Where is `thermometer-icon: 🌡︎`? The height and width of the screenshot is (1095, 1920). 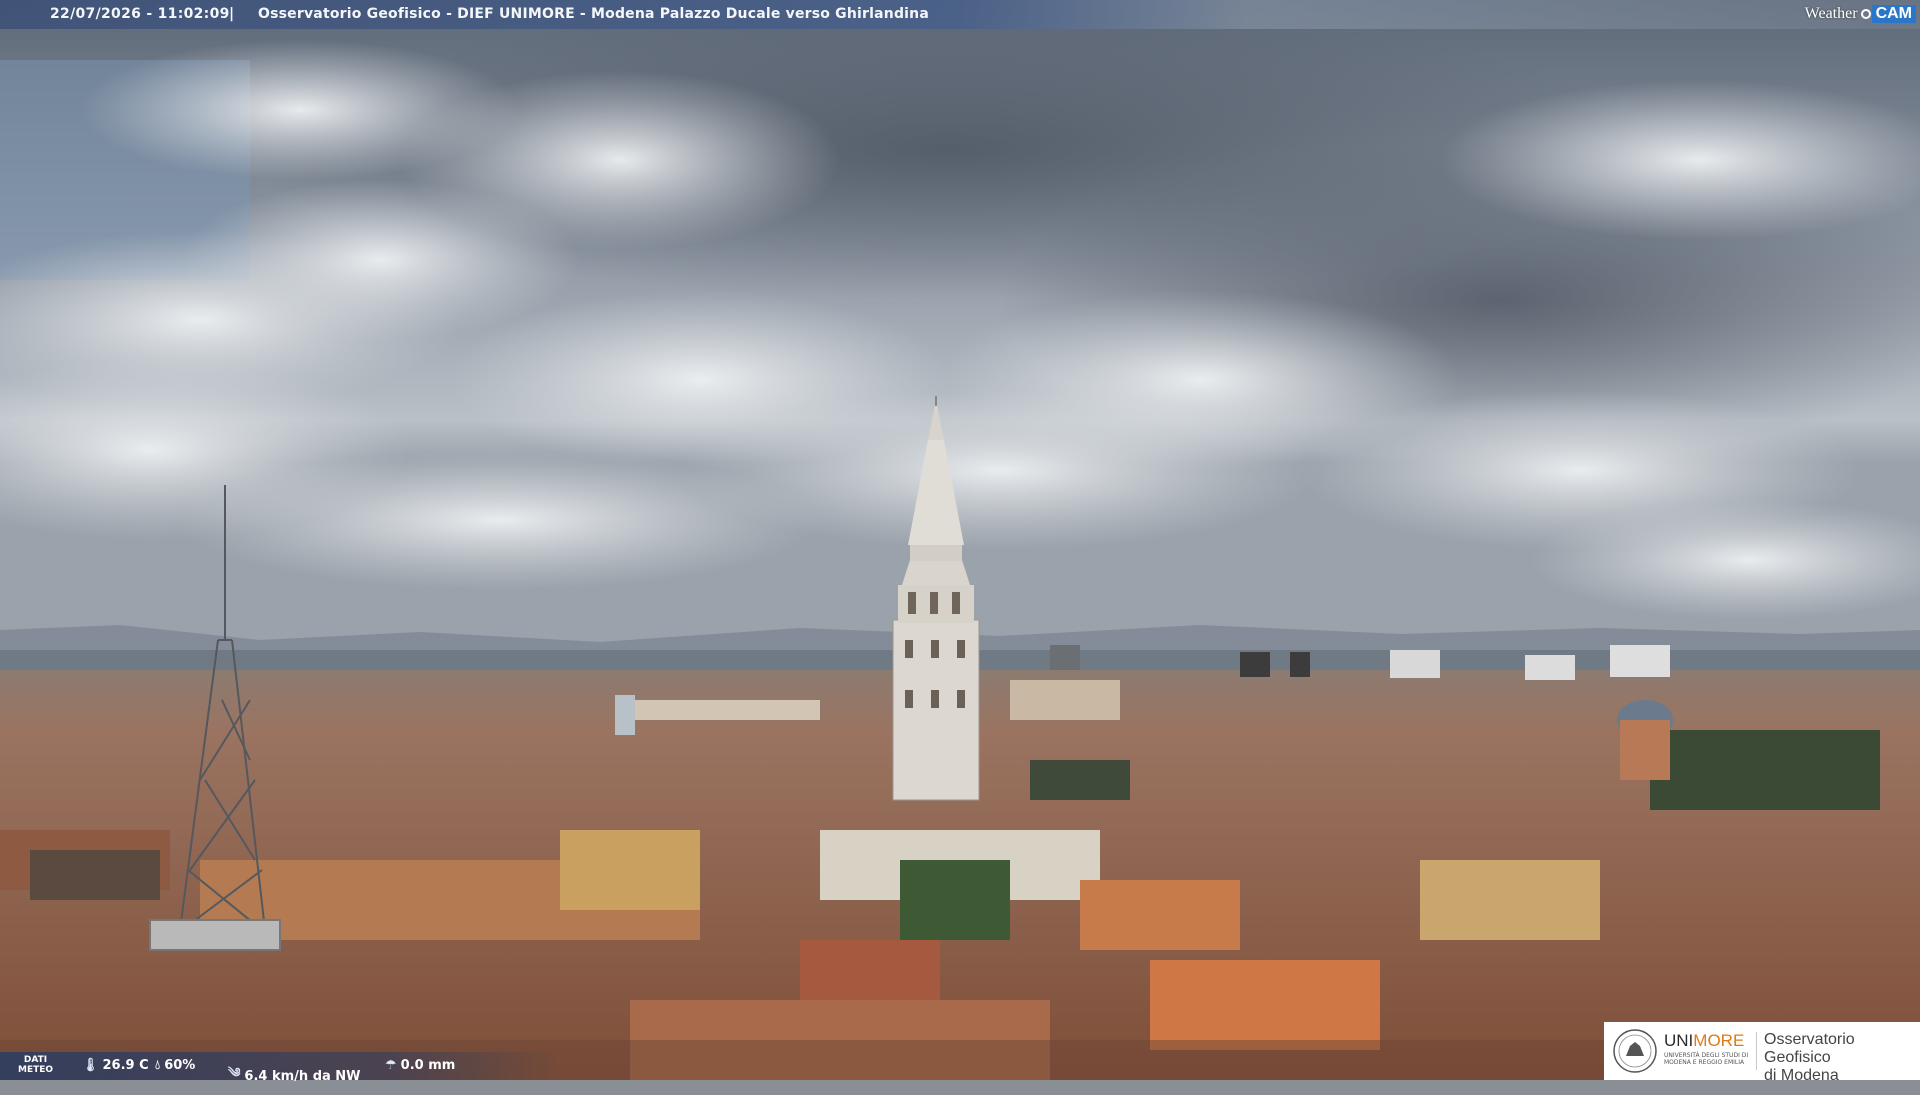
thermometer-icon: 🌡︎ is located at coordinates (90, 1065).